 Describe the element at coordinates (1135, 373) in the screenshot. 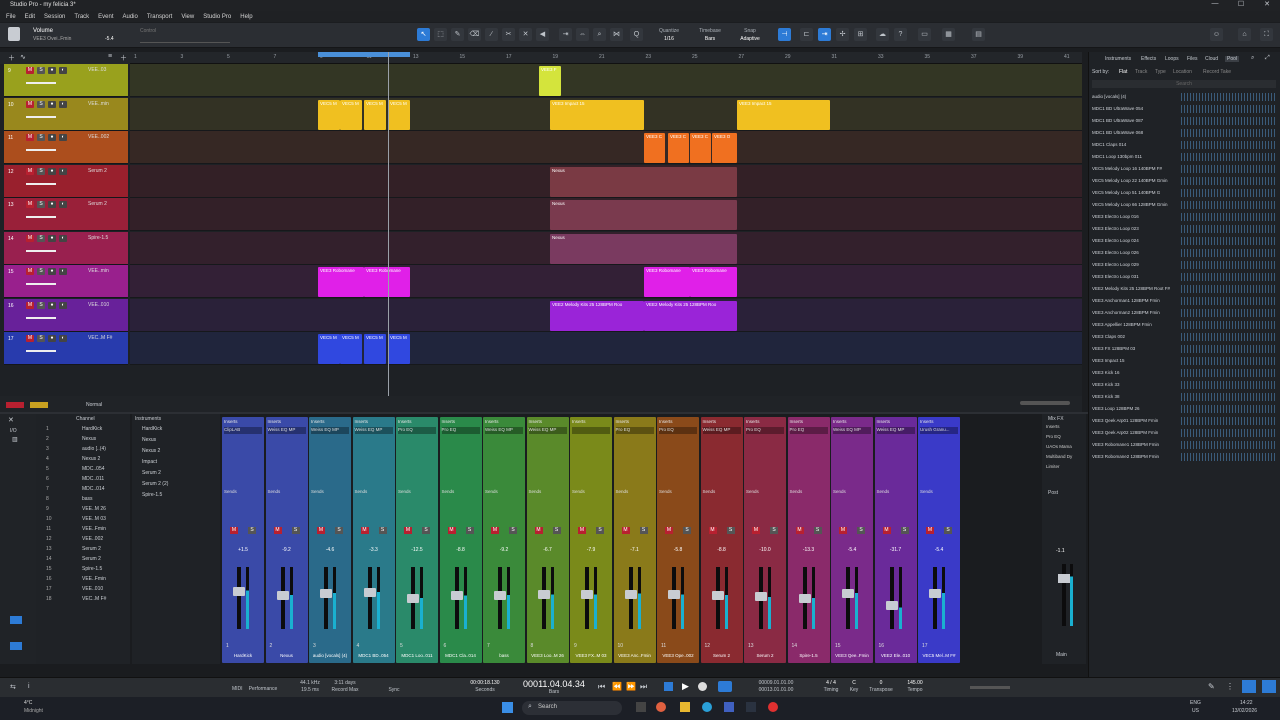

I see `pool-item: VEE3 Kick 16` at that location.